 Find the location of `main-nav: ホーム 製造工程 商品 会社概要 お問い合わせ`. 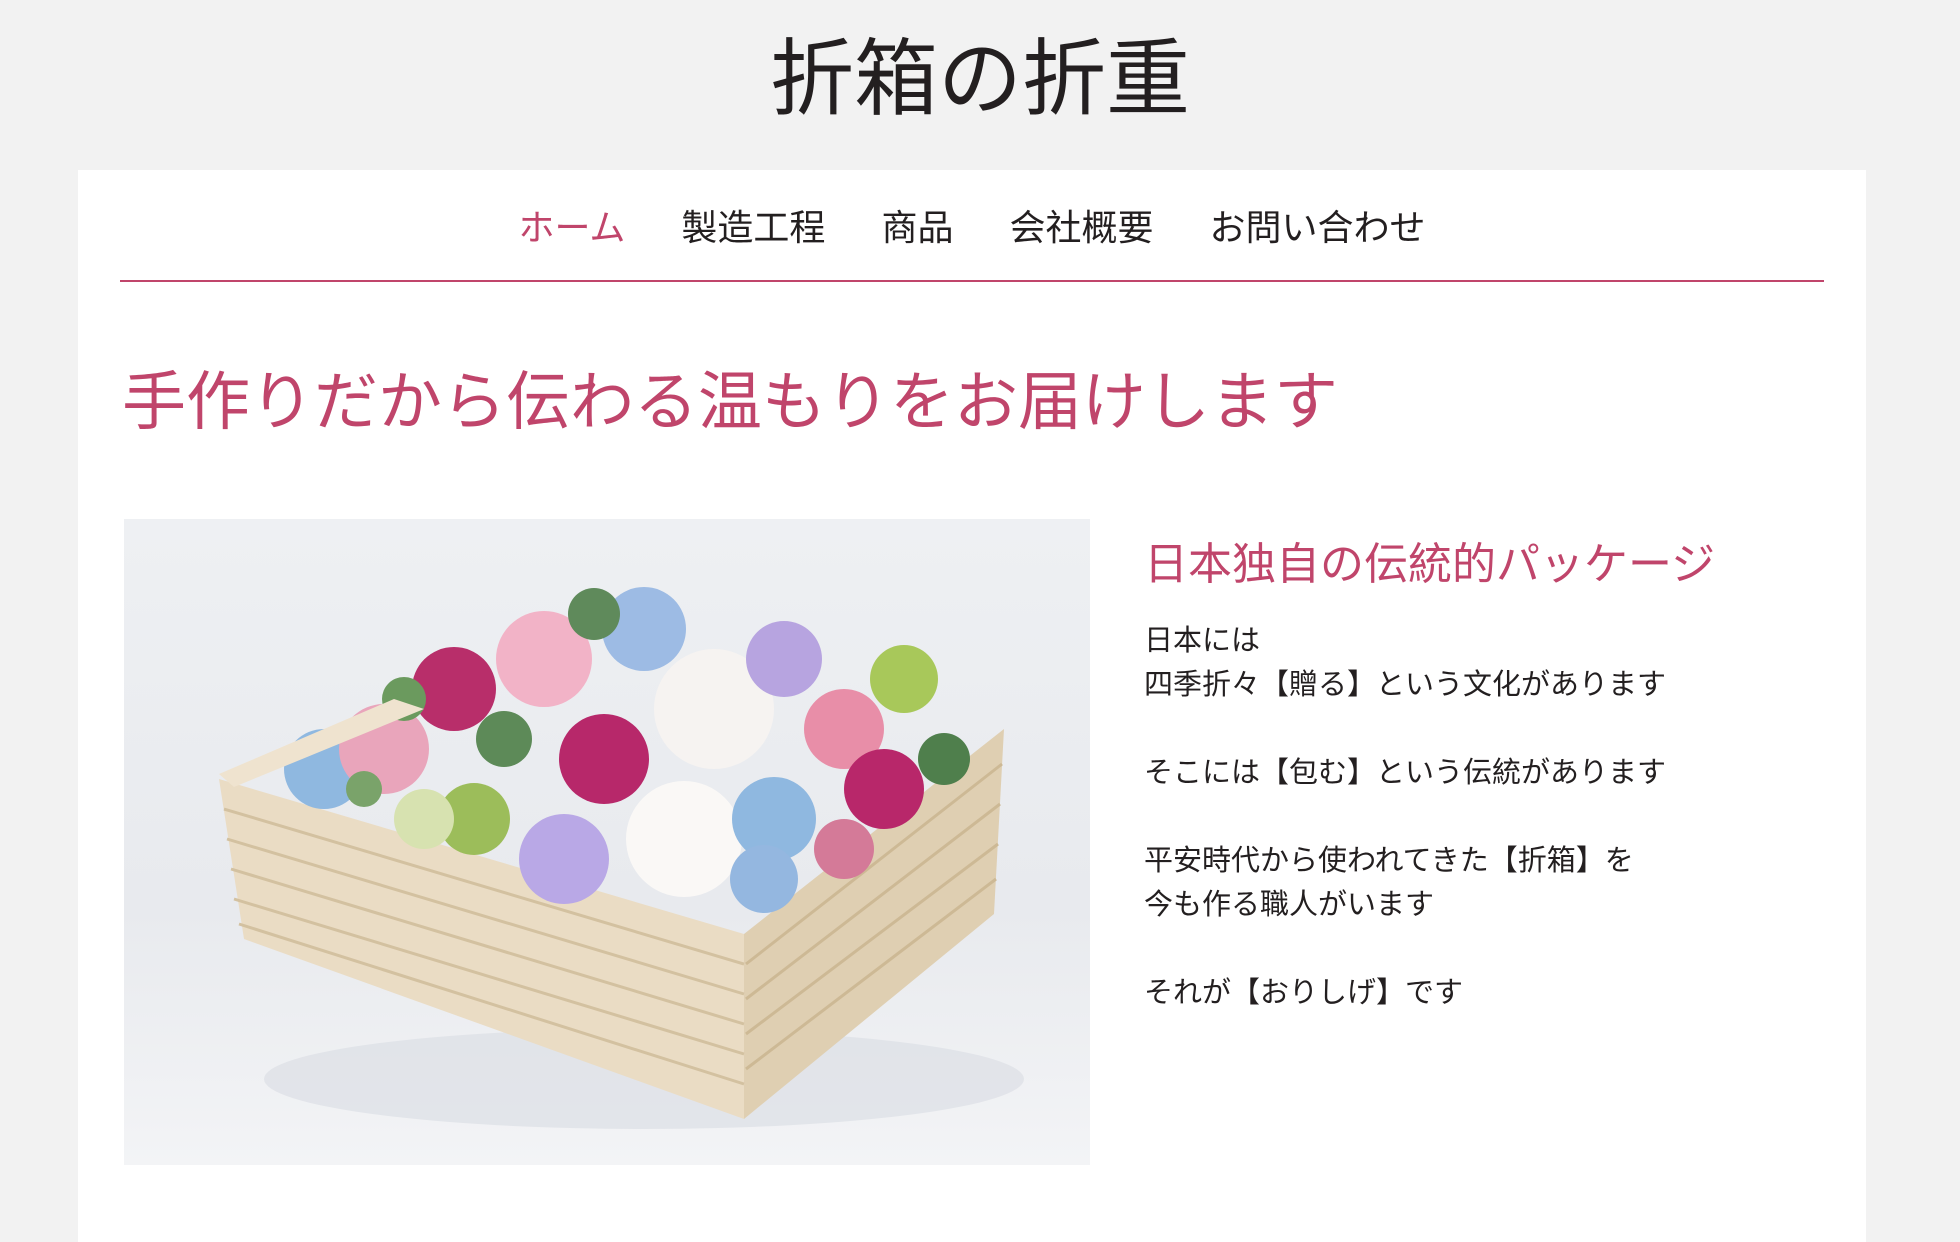

main-nav: ホーム 製造工程 商品 会社概要 お問い合わせ is located at coordinates (972, 226).